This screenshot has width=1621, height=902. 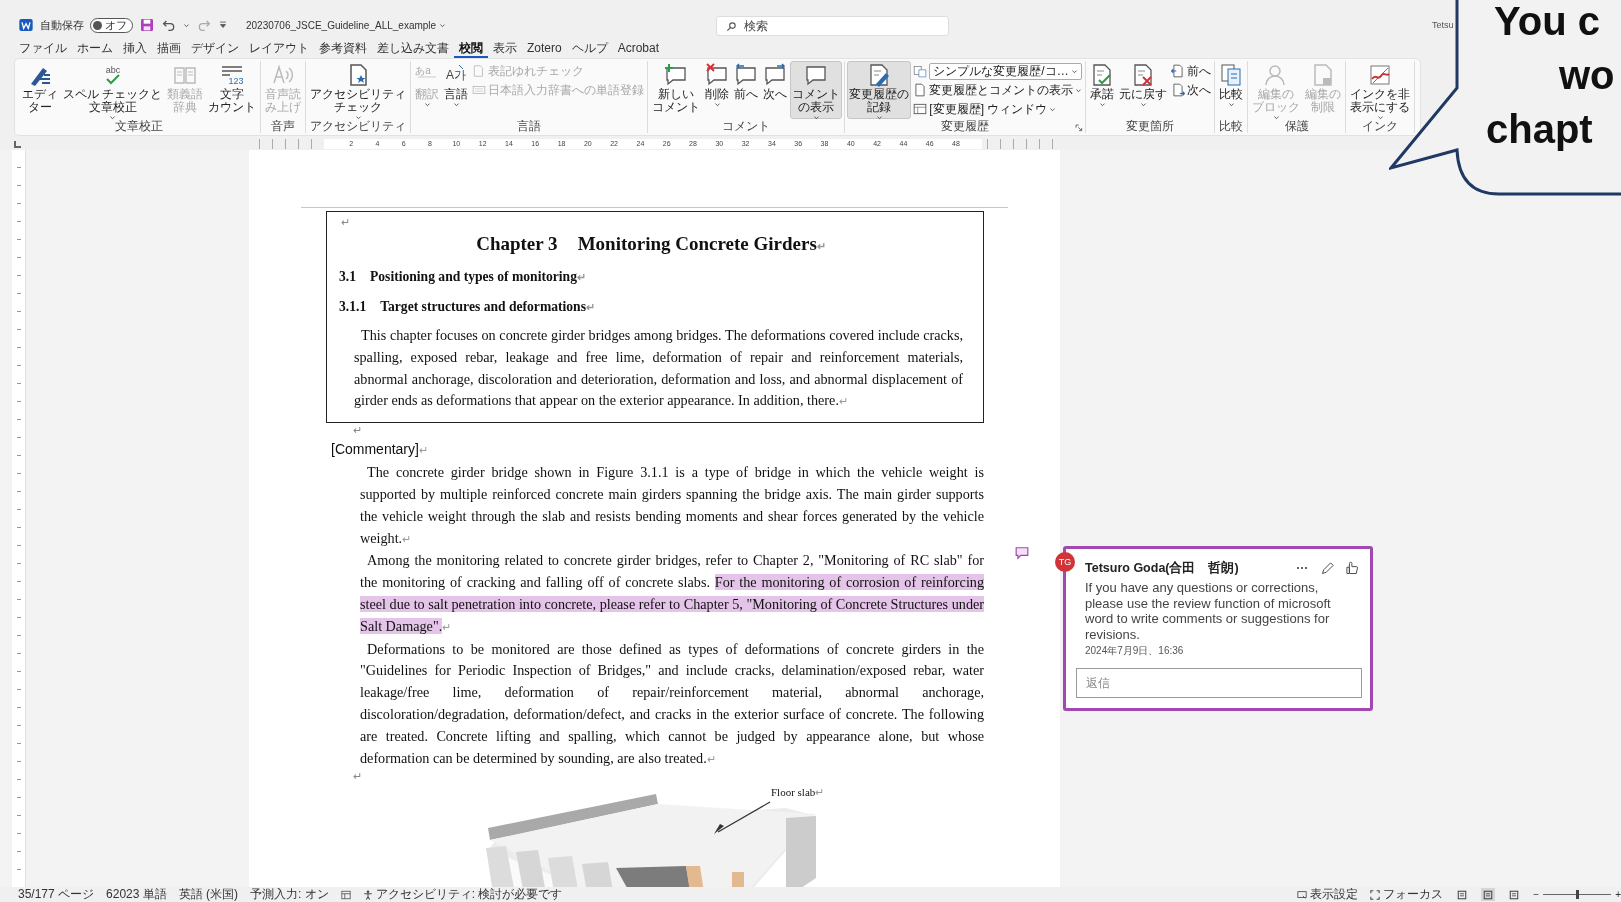 I want to click on customize-icon, so click(x=223, y=25).